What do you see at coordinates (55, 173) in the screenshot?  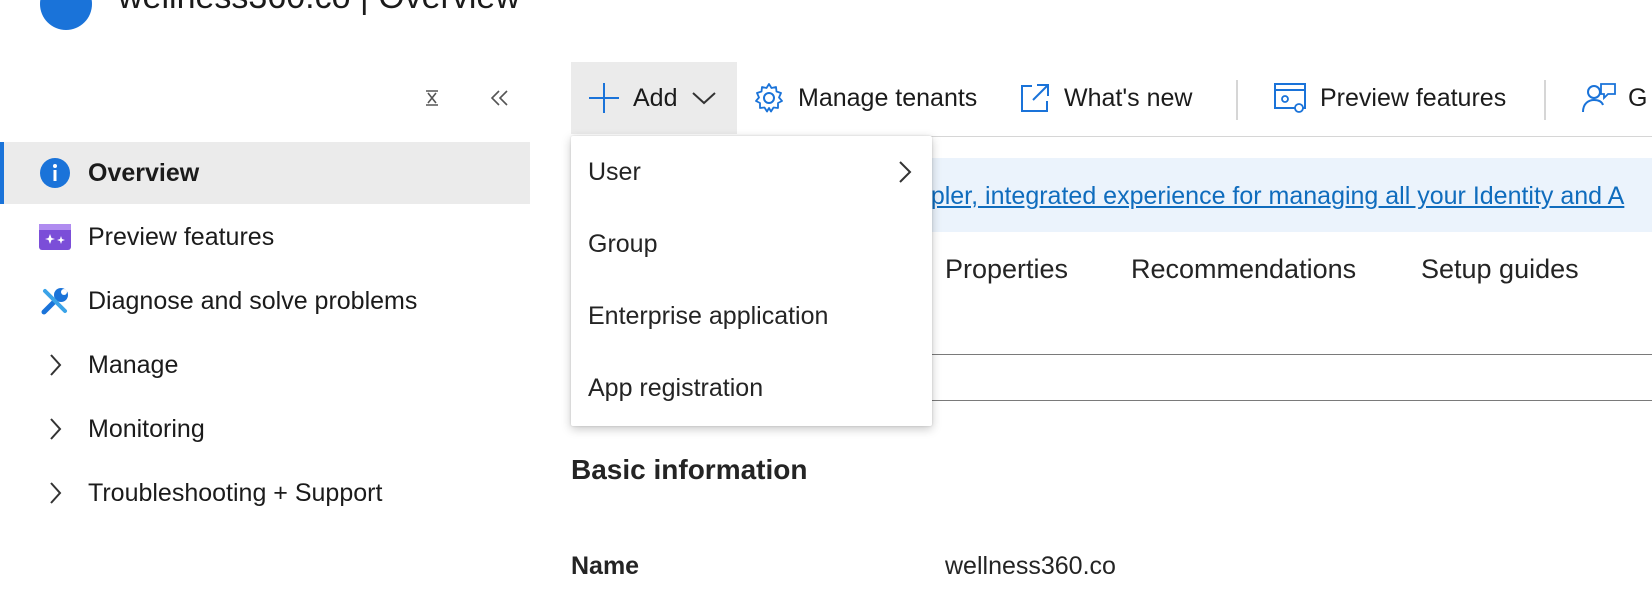 I see `info-icon` at bounding box center [55, 173].